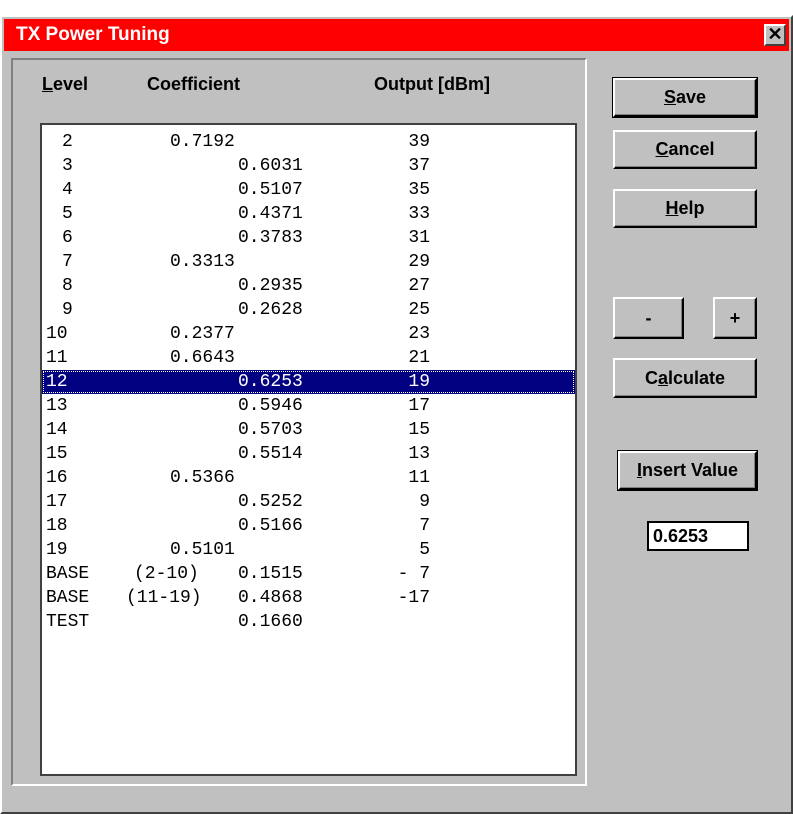 This screenshot has height=814, width=793. I want to click on coefficient-cell: 0.3783, so click(270, 238).